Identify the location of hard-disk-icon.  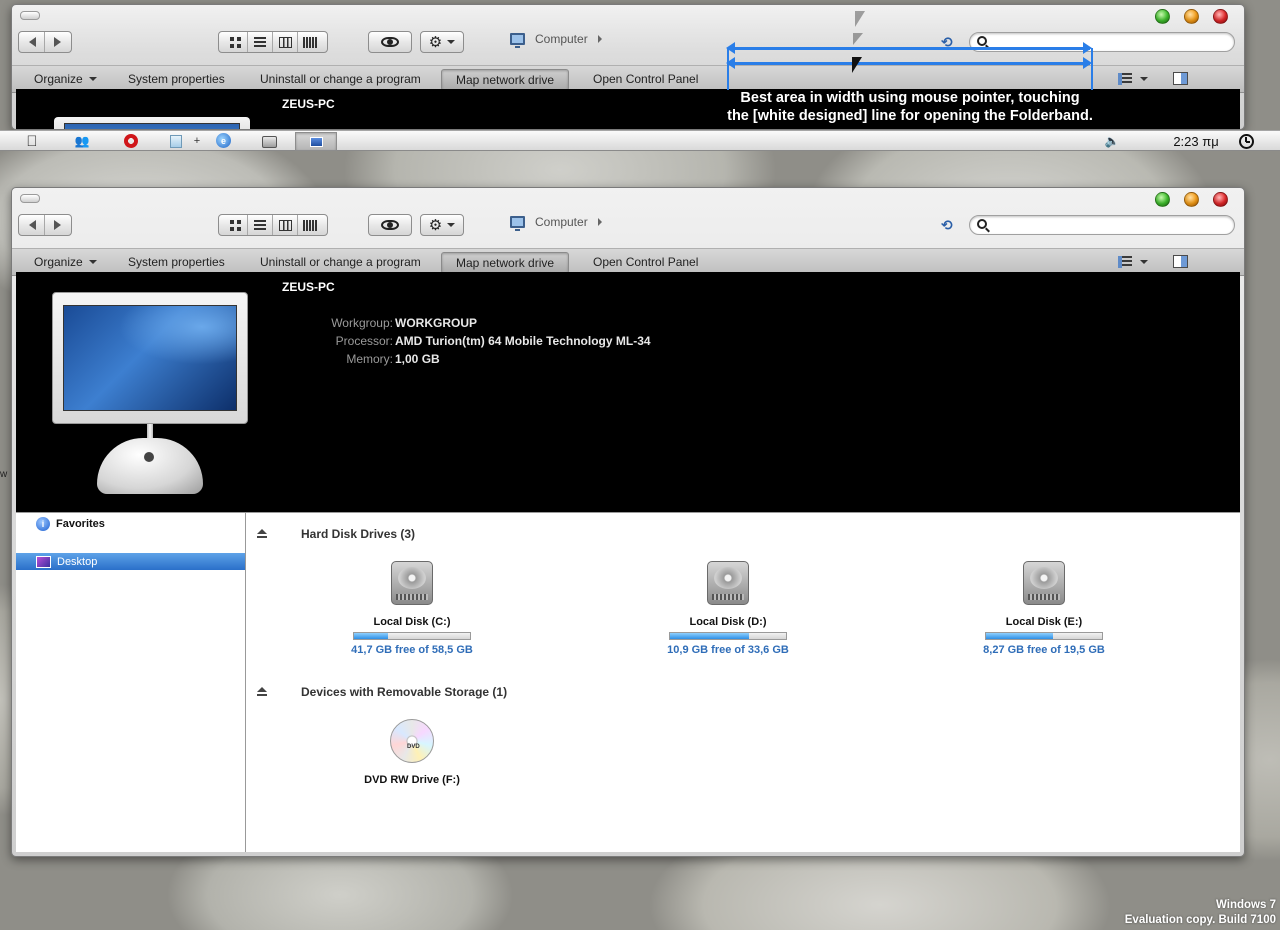
(1044, 583).